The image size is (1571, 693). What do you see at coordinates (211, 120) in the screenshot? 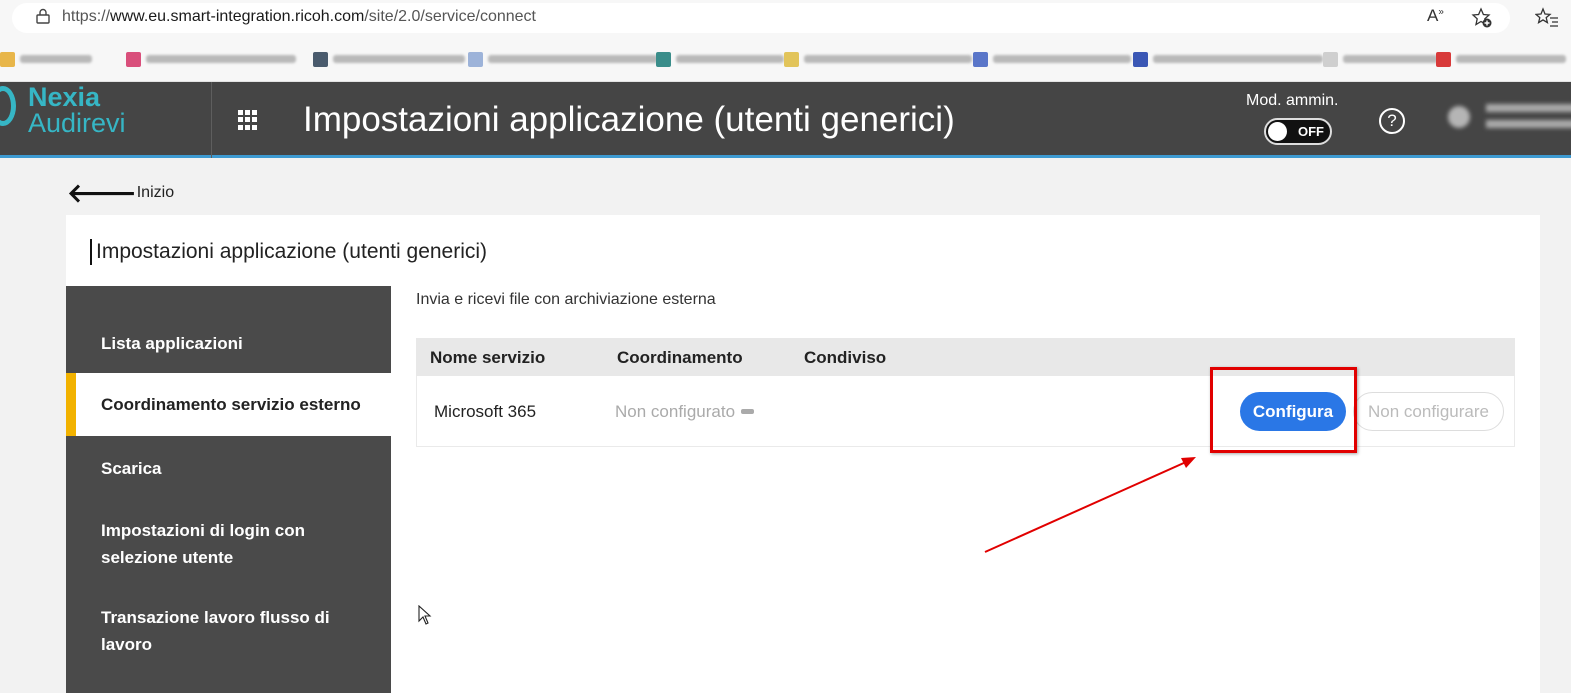
I see `header-divider` at bounding box center [211, 120].